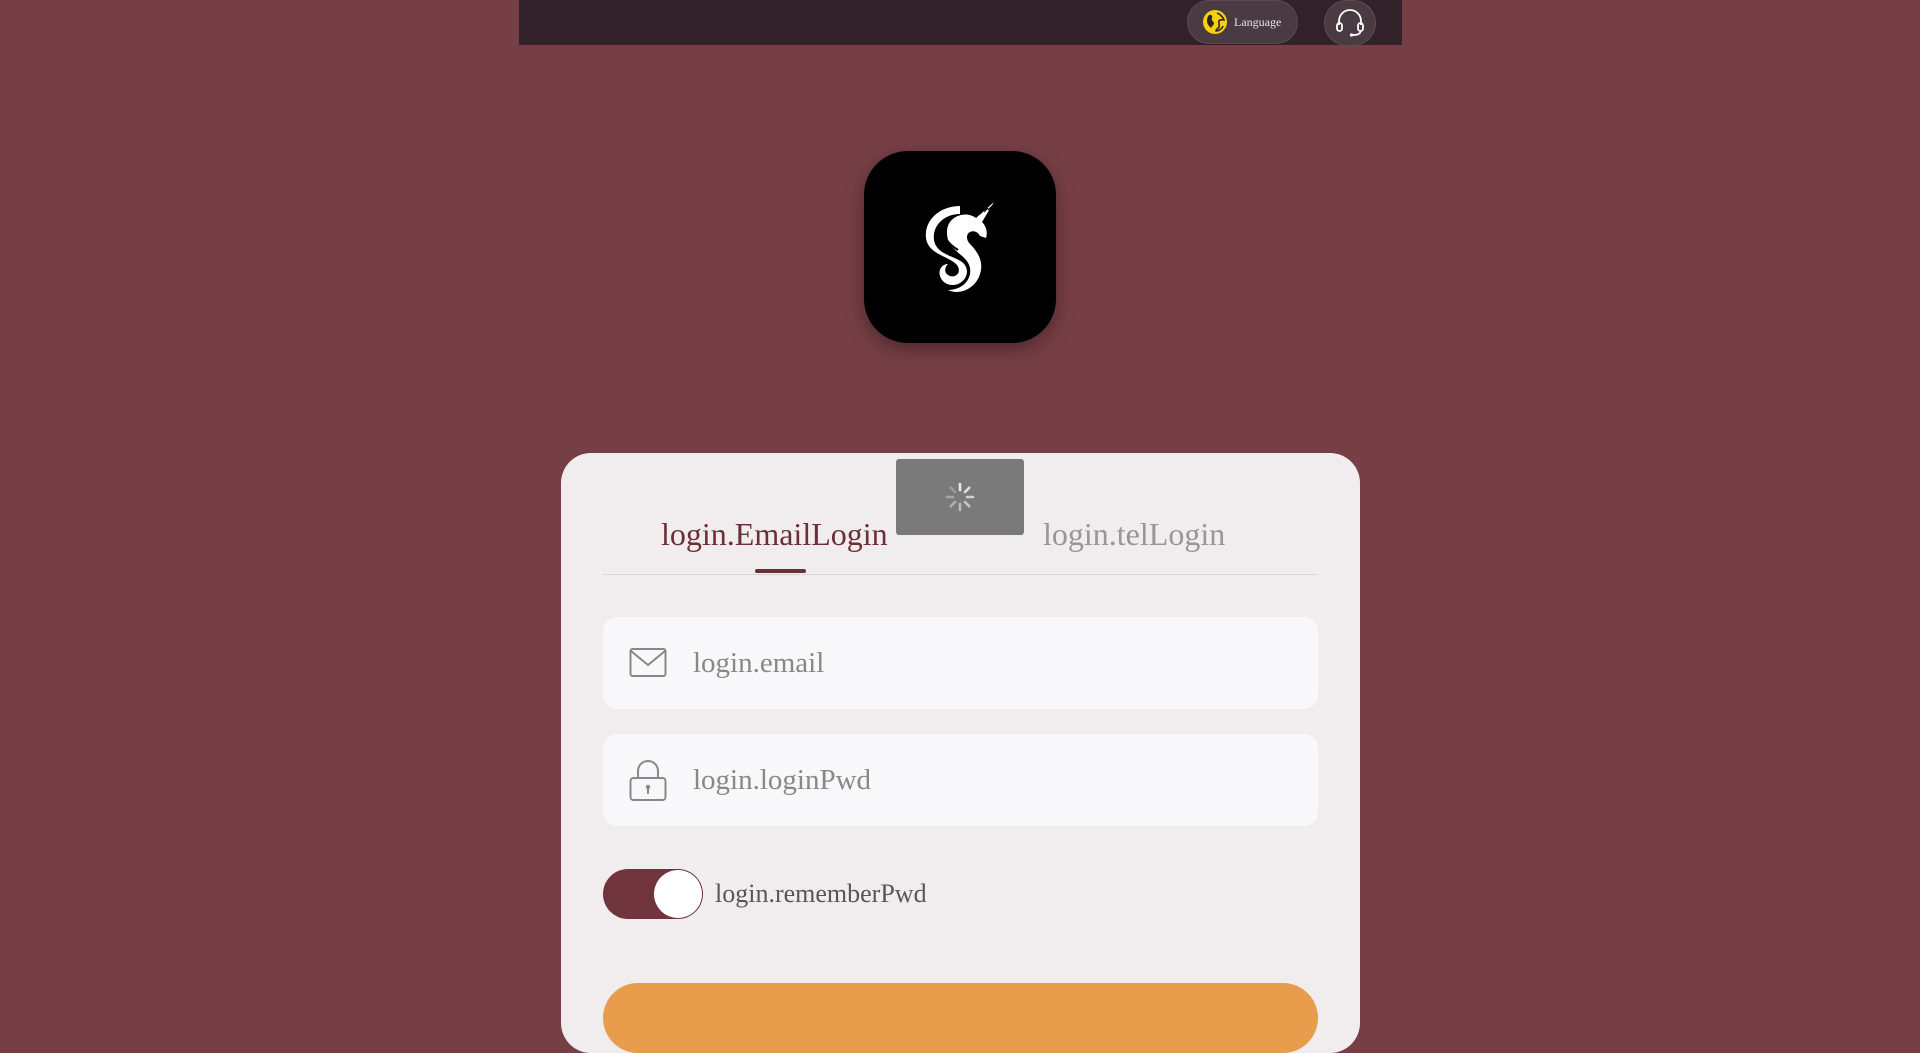  What do you see at coordinates (1258, 21) in the screenshot?
I see `language-label: Language` at bounding box center [1258, 21].